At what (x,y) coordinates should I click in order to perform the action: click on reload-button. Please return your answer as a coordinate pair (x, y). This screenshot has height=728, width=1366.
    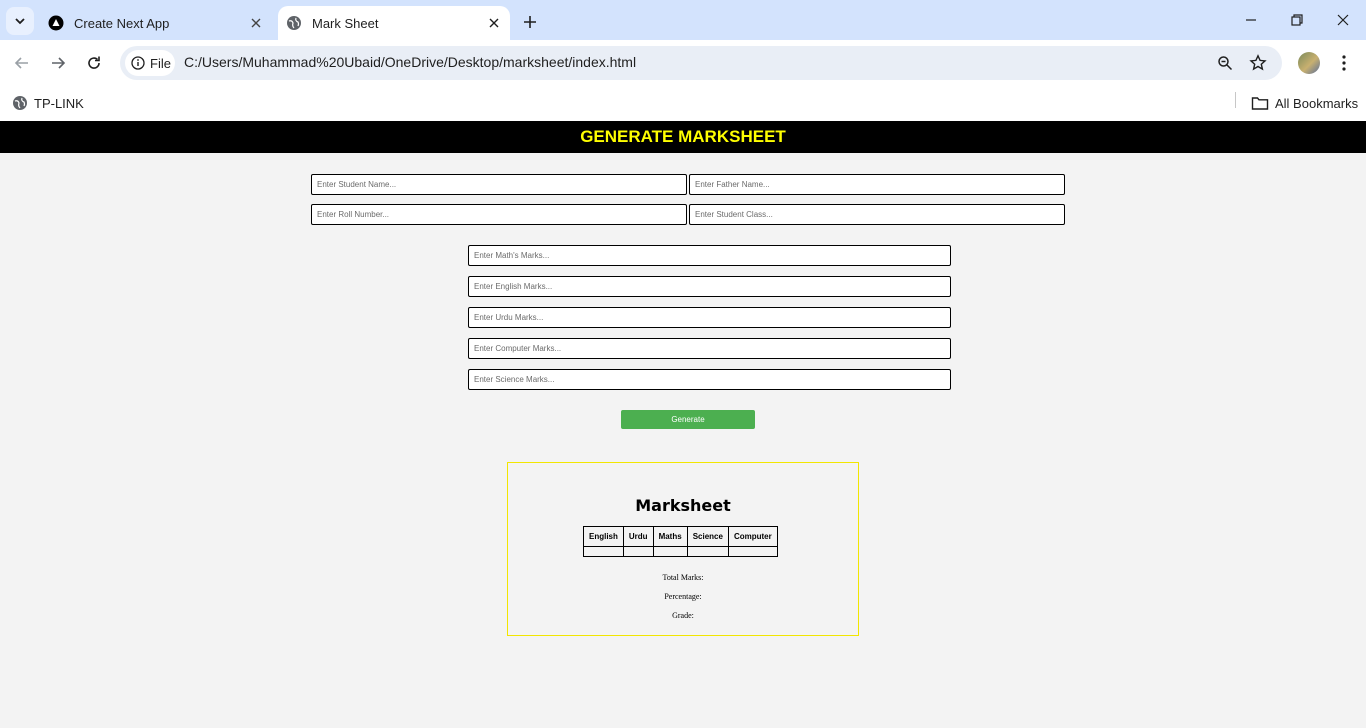
    Looking at the image, I should click on (94, 63).